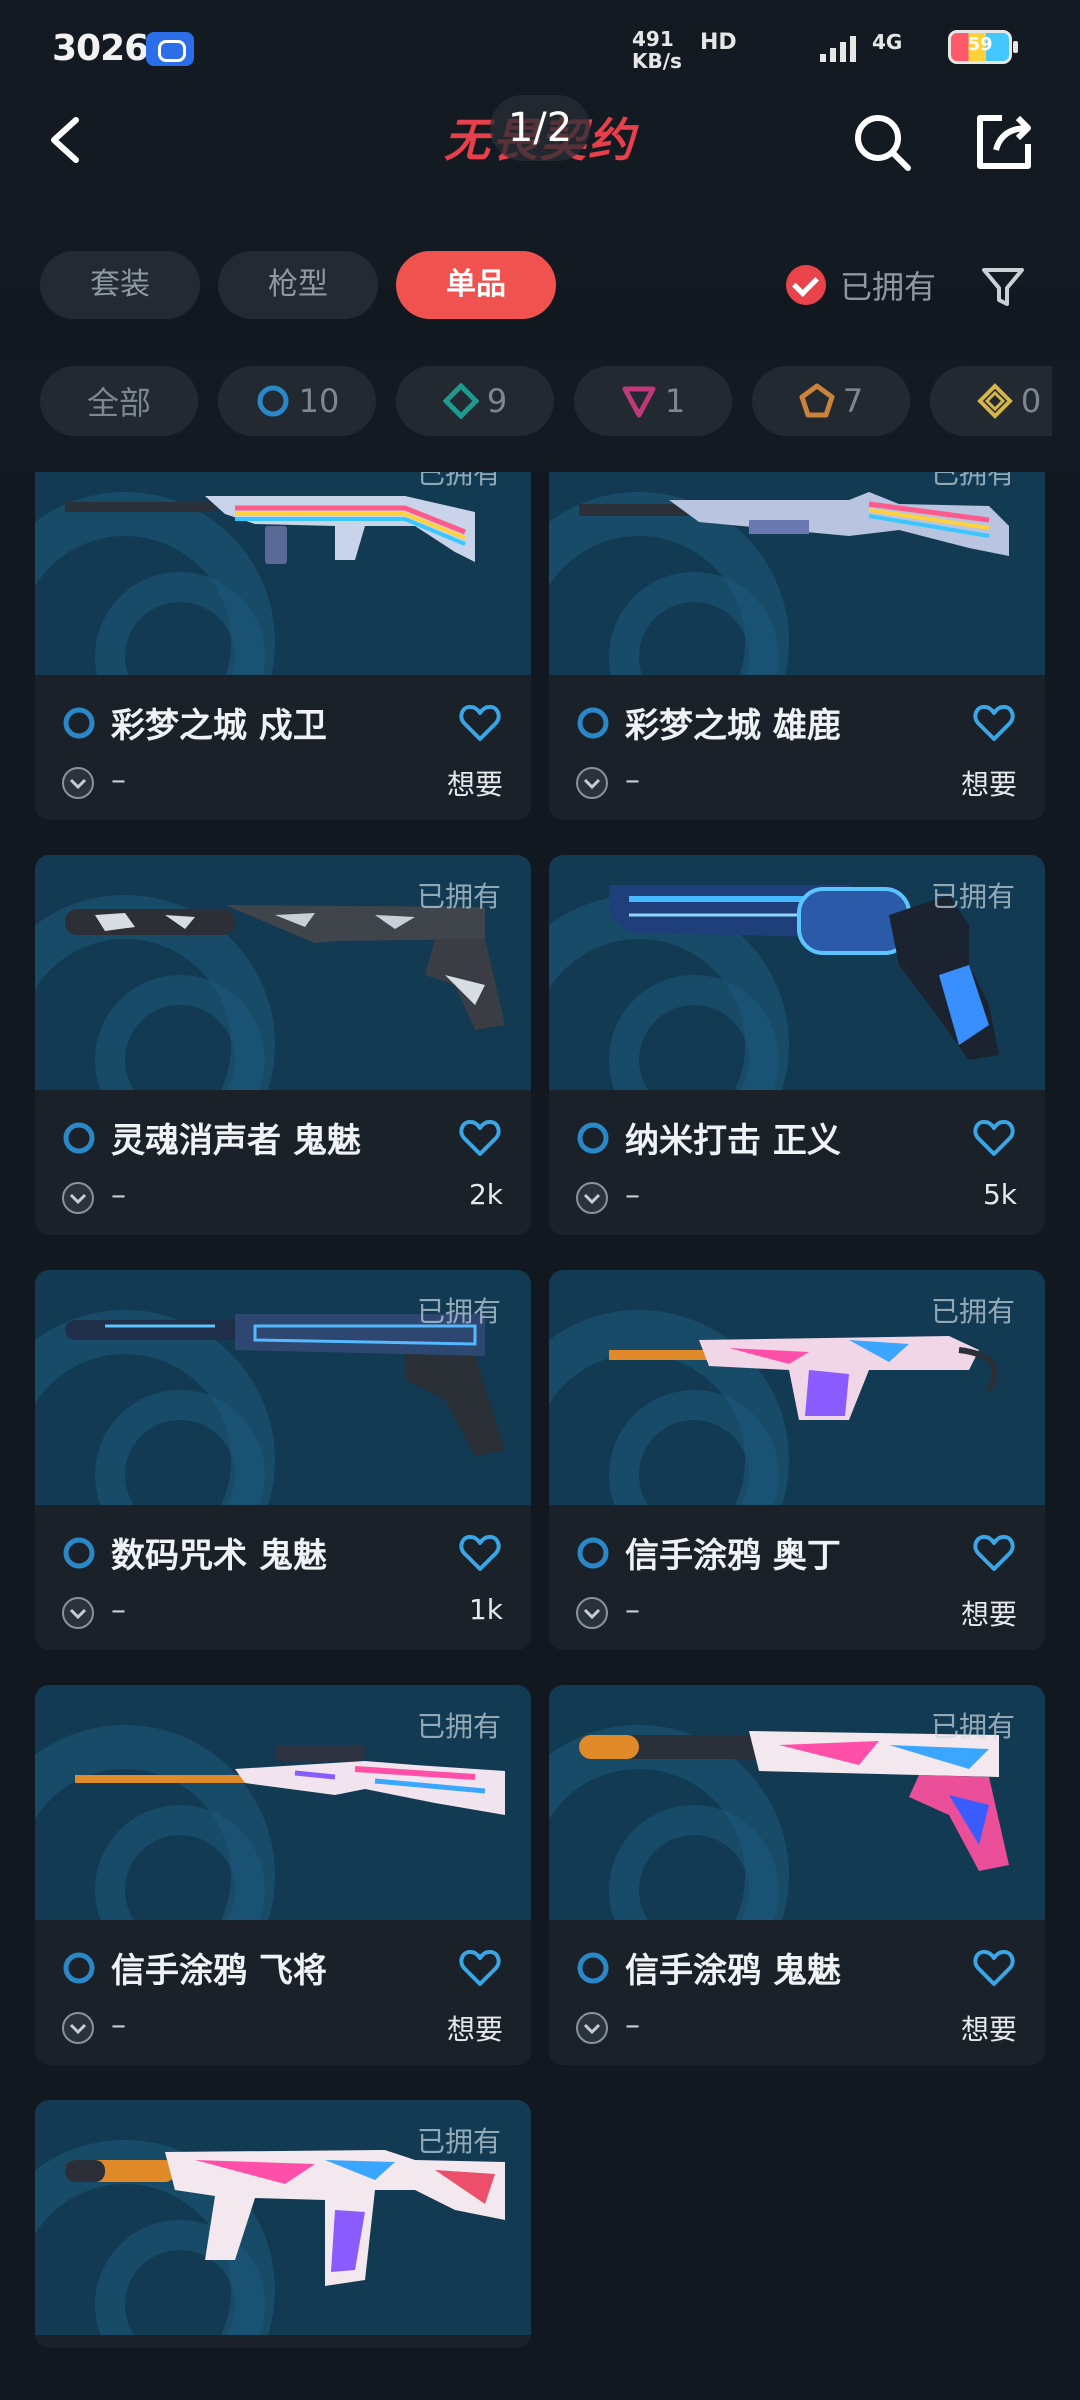 The image size is (1080, 2400). Describe the element at coordinates (219, 726) in the screenshot. I see `skin-name: 彩梦之城 戍卫` at that location.